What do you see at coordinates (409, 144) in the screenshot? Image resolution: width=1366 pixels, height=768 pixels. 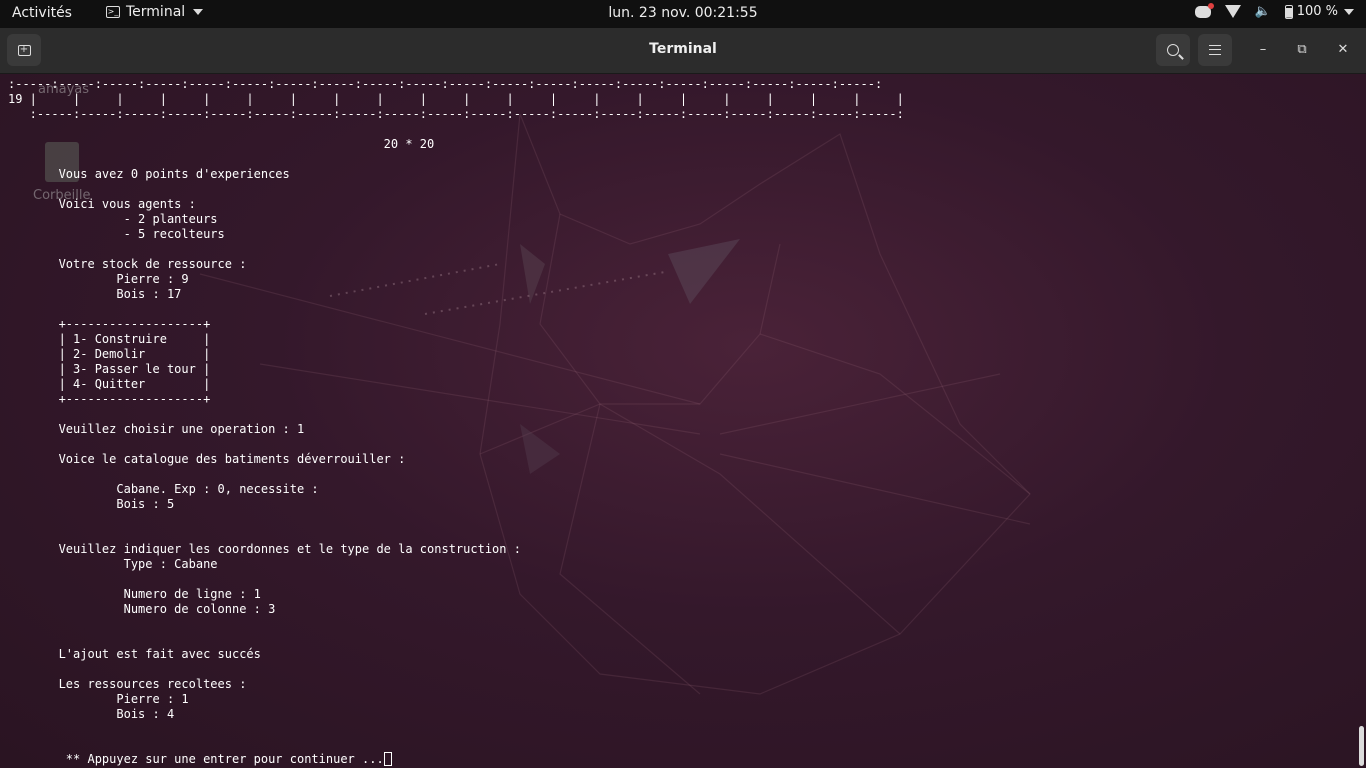 I see `terminal-line: 20 * 20` at bounding box center [409, 144].